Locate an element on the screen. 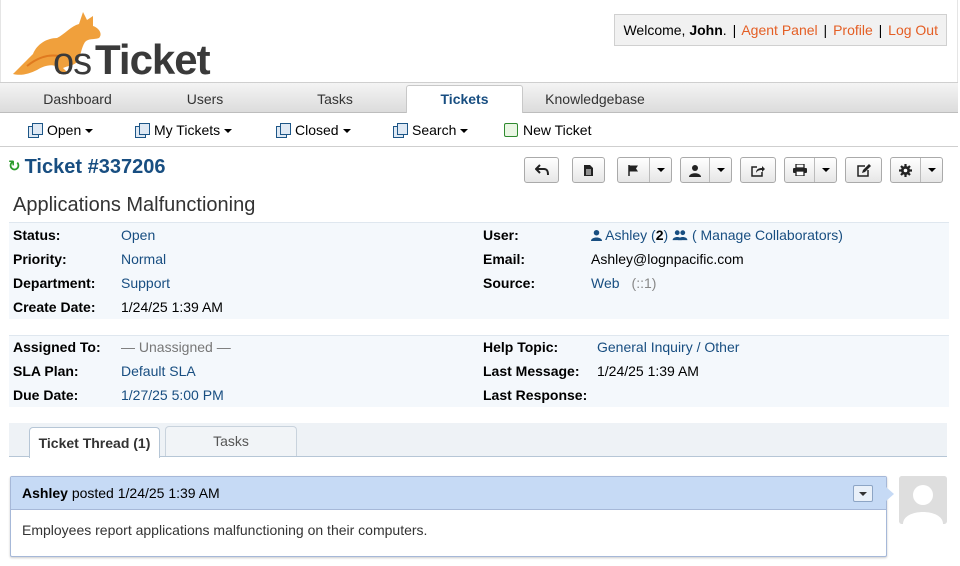 This screenshot has height=566, width=960. subnav-new-ticket-label: New Ticket is located at coordinates (557, 130).